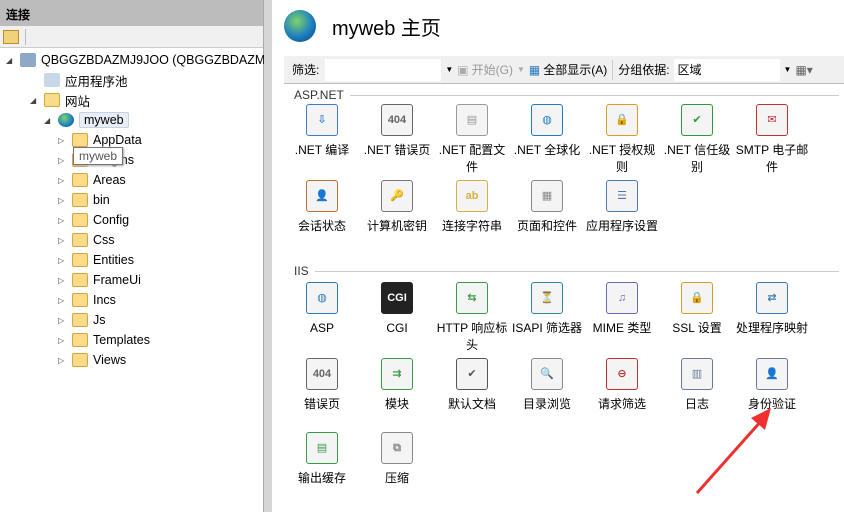 The height and width of the screenshot is (512, 844). I want to click on tree-node: ▷ Areas, so click(92, 180).